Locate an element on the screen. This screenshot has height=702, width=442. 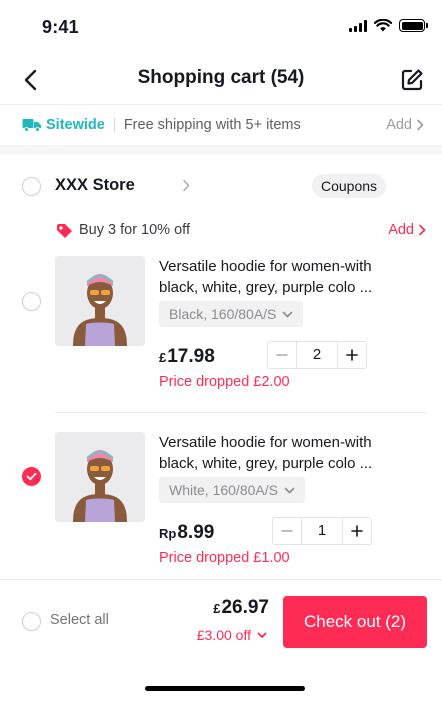
price-amount: 8.99 is located at coordinates (196, 532).